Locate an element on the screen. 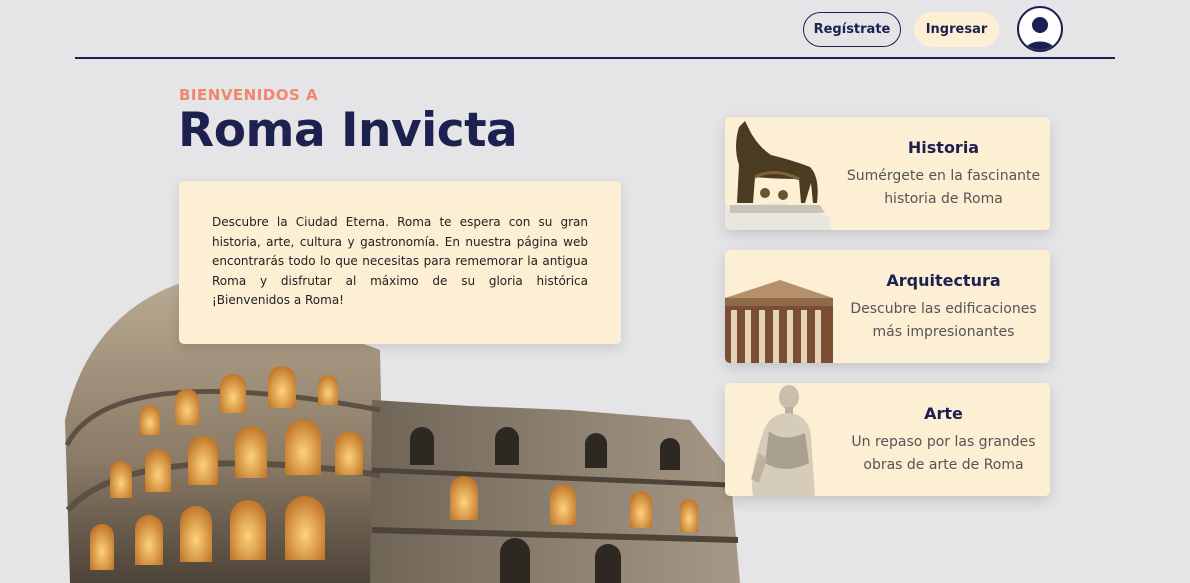  caesar-statue-image is located at coordinates (783, 440).